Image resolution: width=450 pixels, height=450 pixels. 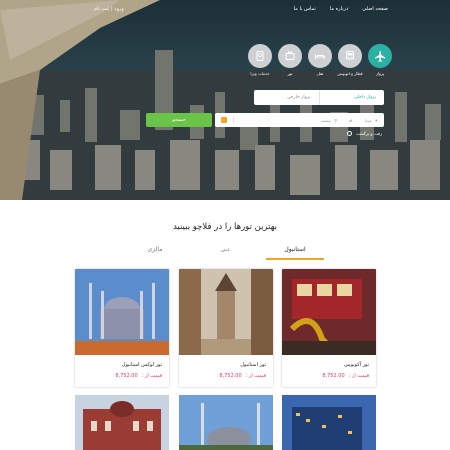 What do you see at coordinates (179, 120) in the screenshot?
I see `search-button: جستجو` at bounding box center [179, 120].